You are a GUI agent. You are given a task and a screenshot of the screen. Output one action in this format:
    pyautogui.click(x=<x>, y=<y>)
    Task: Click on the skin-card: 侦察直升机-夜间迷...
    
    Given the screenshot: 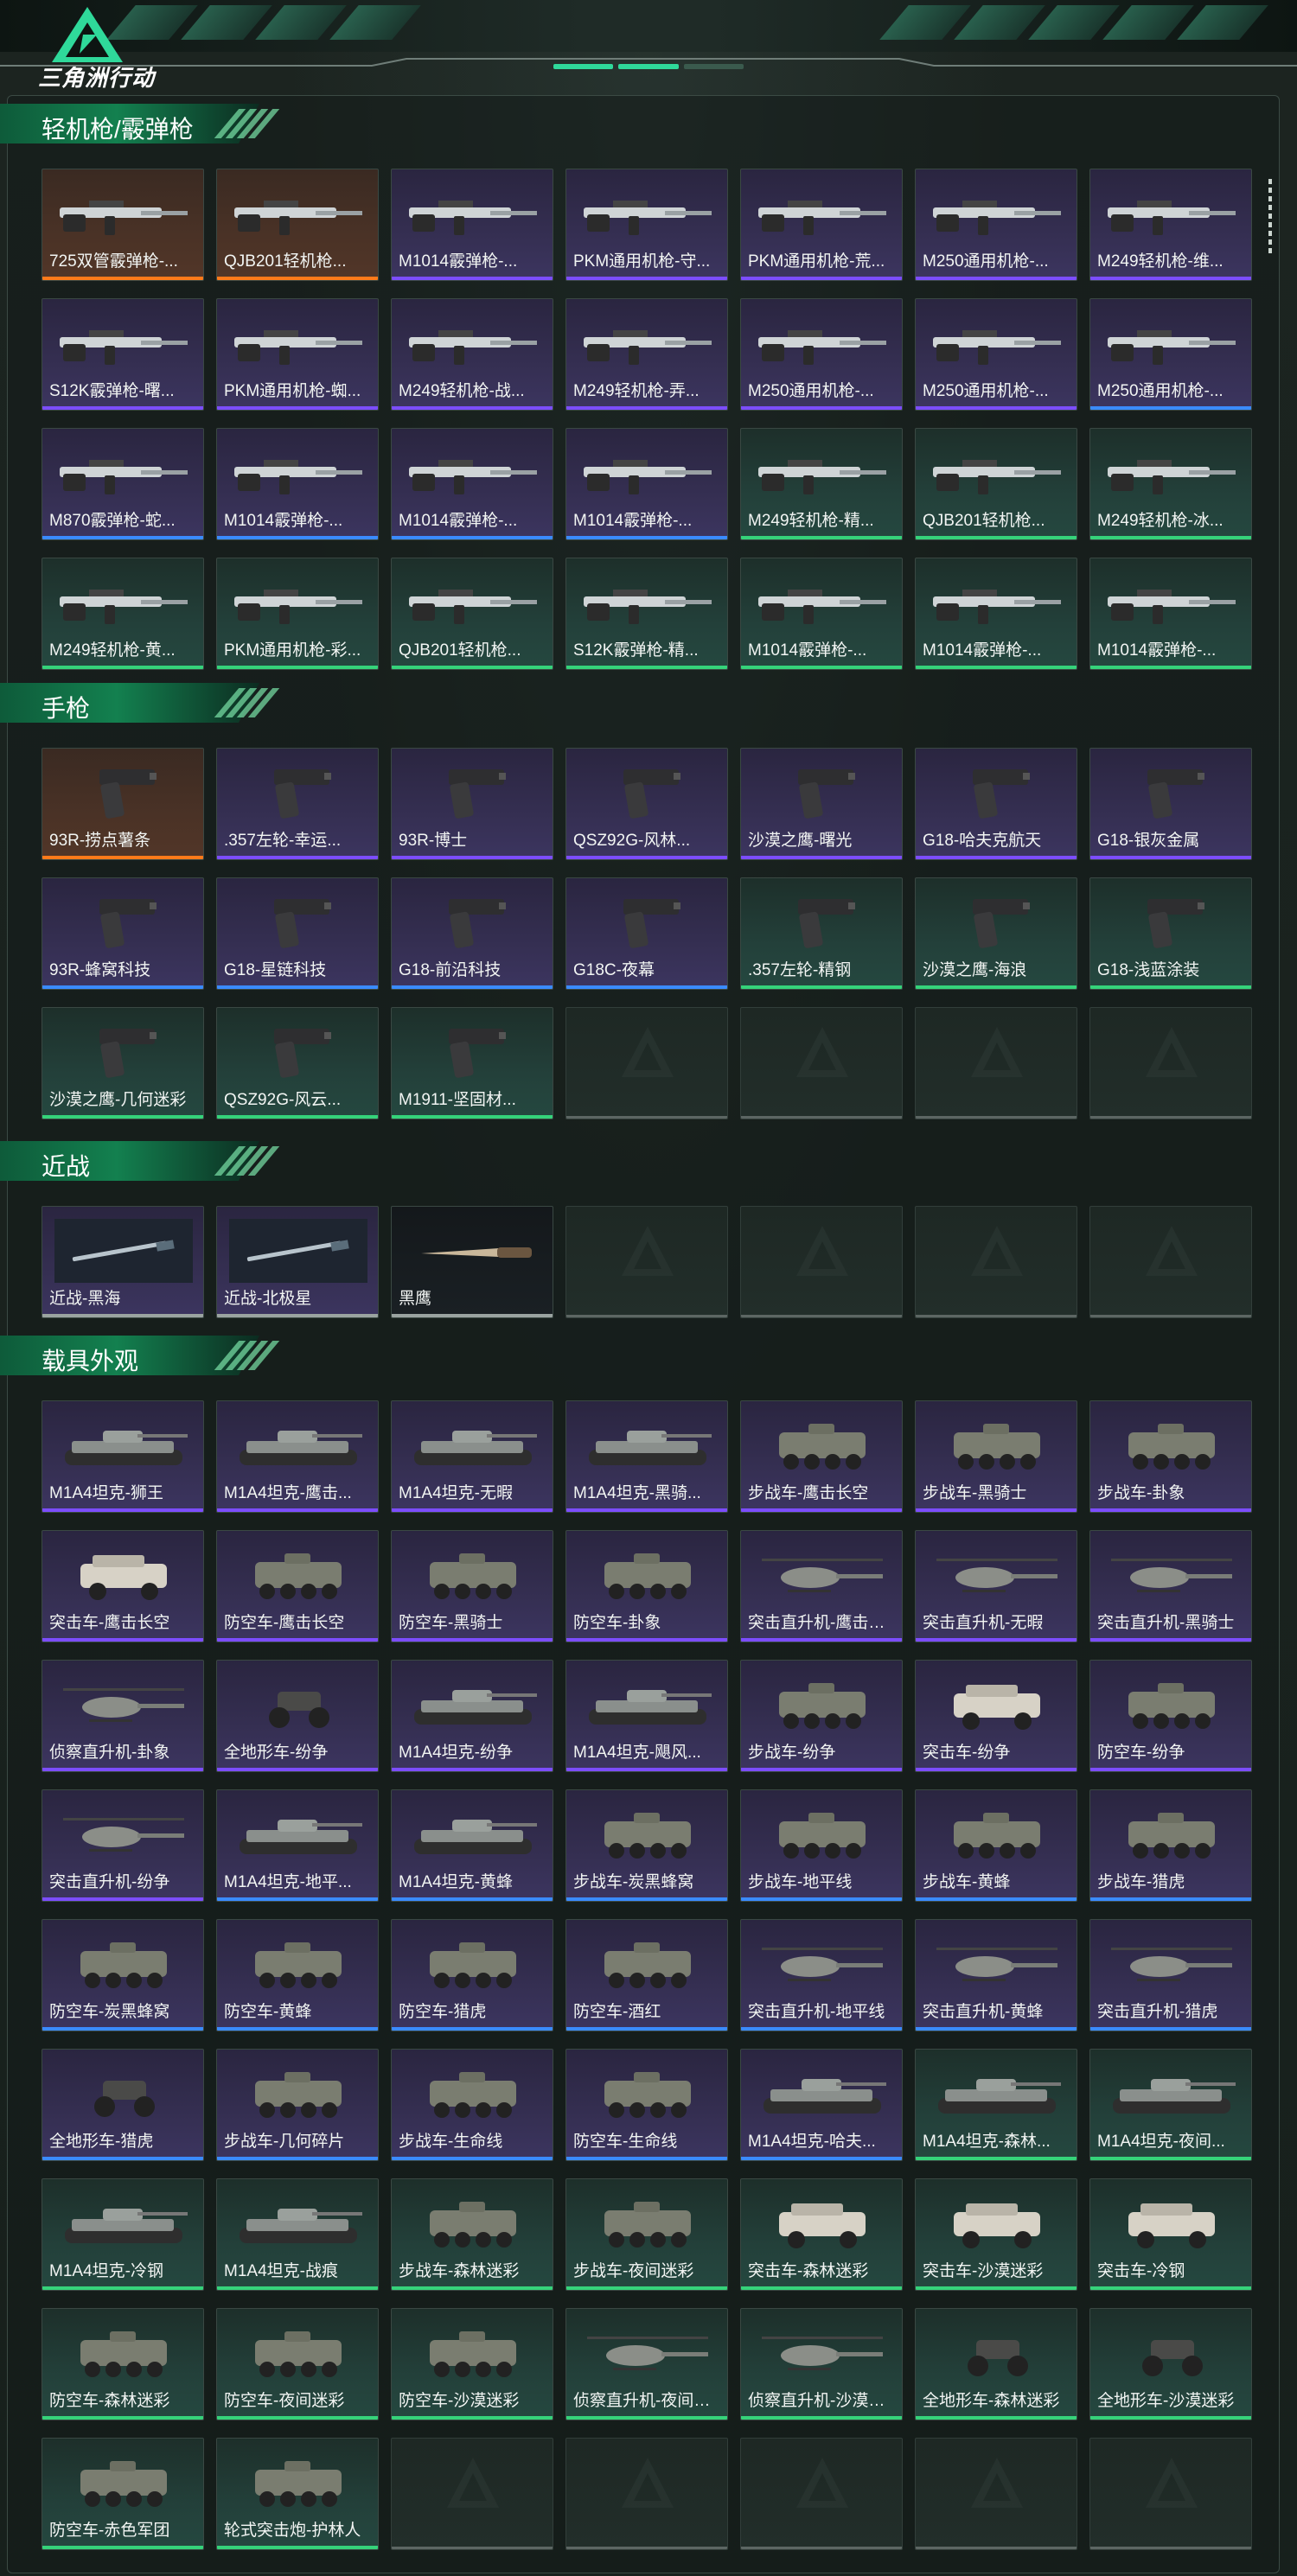 What is the action you would take?
    pyautogui.click(x=647, y=2364)
    